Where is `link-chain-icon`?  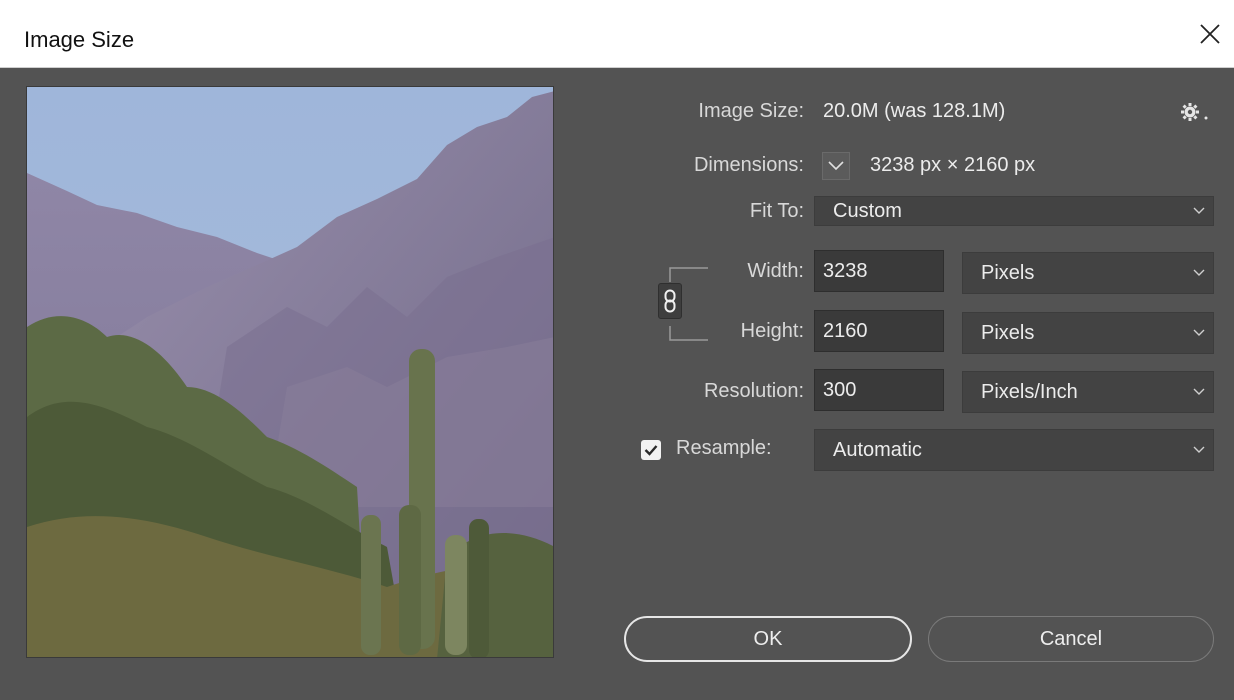 link-chain-icon is located at coordinates (670, 301).